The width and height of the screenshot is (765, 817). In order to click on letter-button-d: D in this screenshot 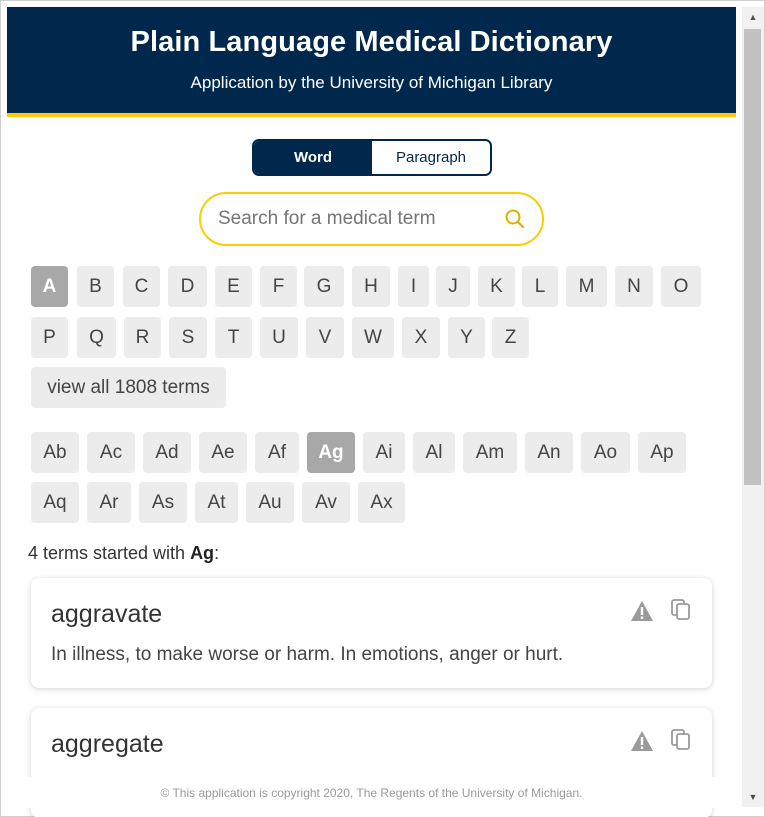, I will do `click(187, 286)`.